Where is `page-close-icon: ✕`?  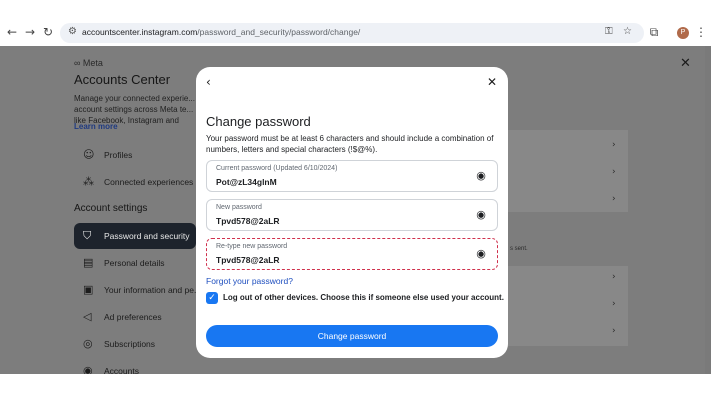 page-close-icon: ✕ is located at coordinates (685, 63).